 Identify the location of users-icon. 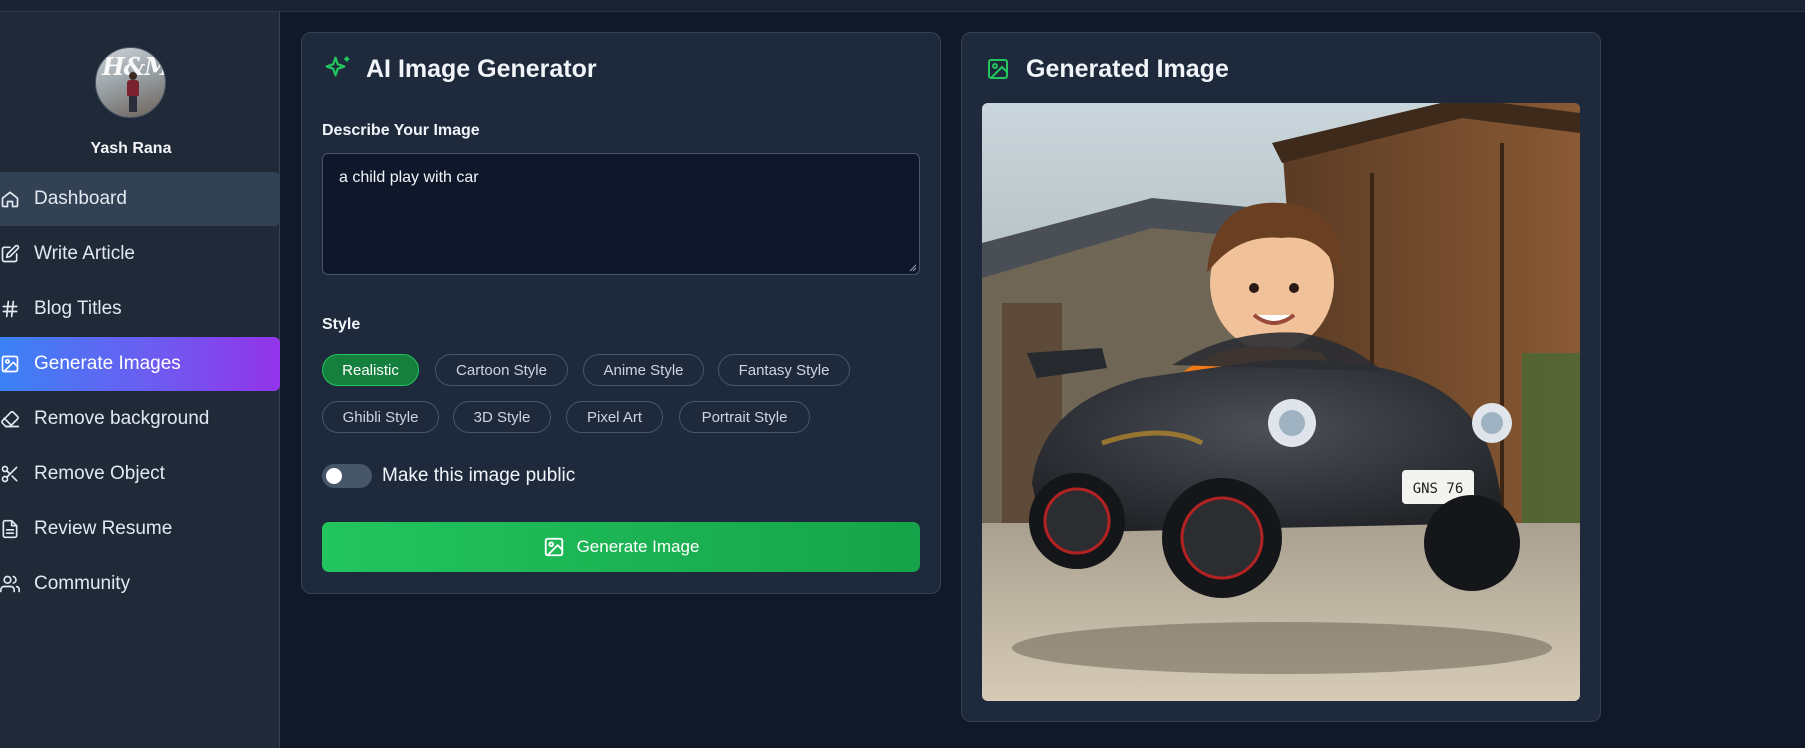
(11, 584).